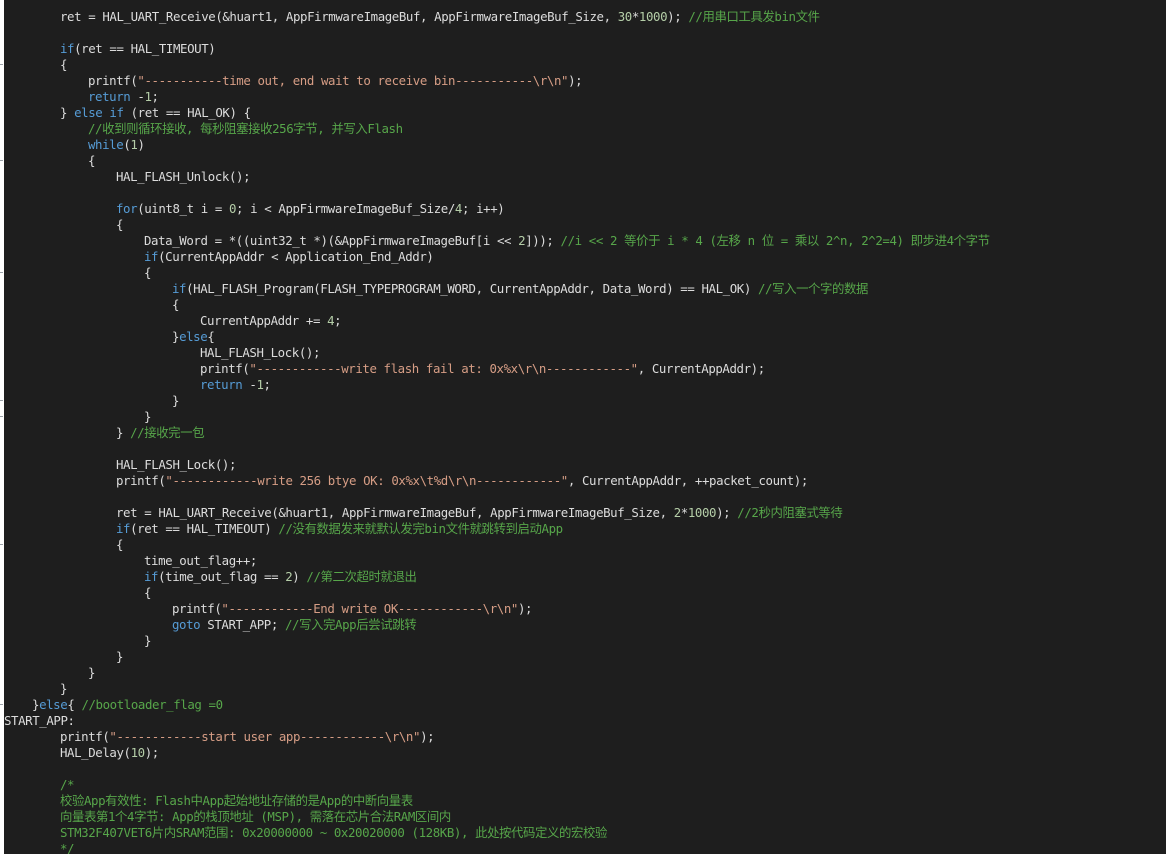 The image size is (1166, 854). Describe the element at coordinates (350, 624) in the screenshot. I see `code-token-comment: //写入完App后尝试跳转` at that location.